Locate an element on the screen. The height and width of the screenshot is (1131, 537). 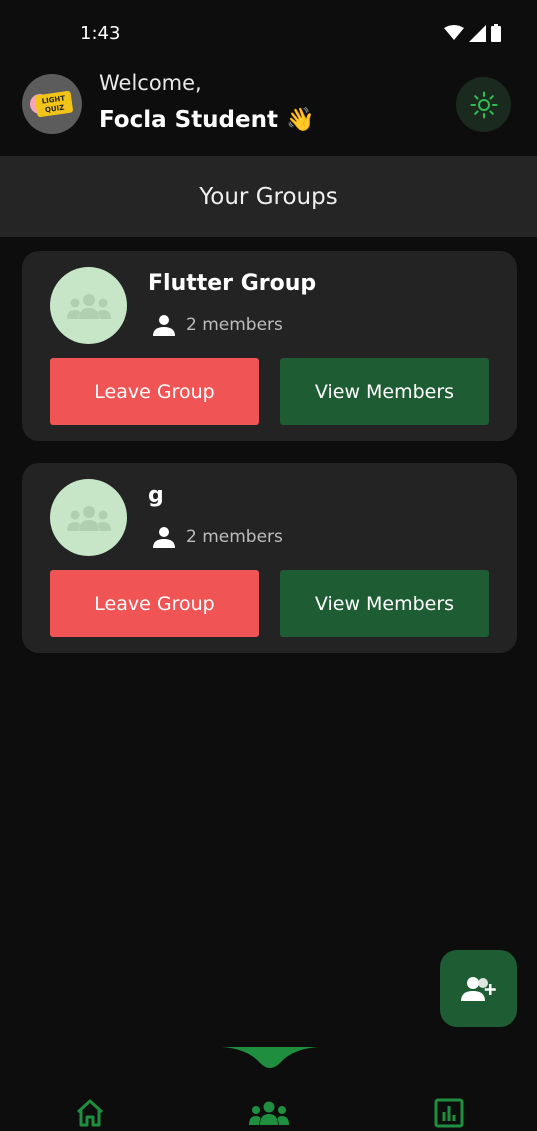
battery-icon is located at coordinates (496, 33).